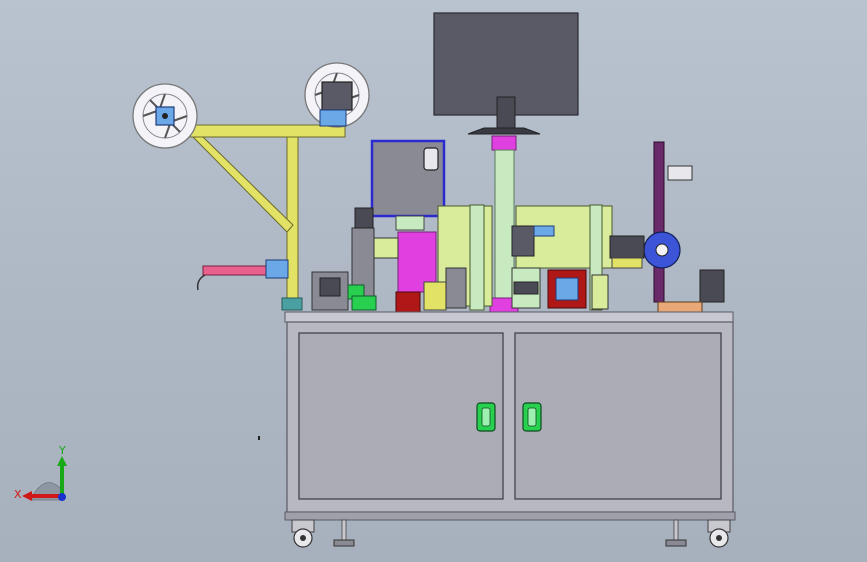 This screenshot has height=562, width=867. Describe the element at coordinates (532, 417) in the screenshot. I see `door-handle-right-grip` at that location.